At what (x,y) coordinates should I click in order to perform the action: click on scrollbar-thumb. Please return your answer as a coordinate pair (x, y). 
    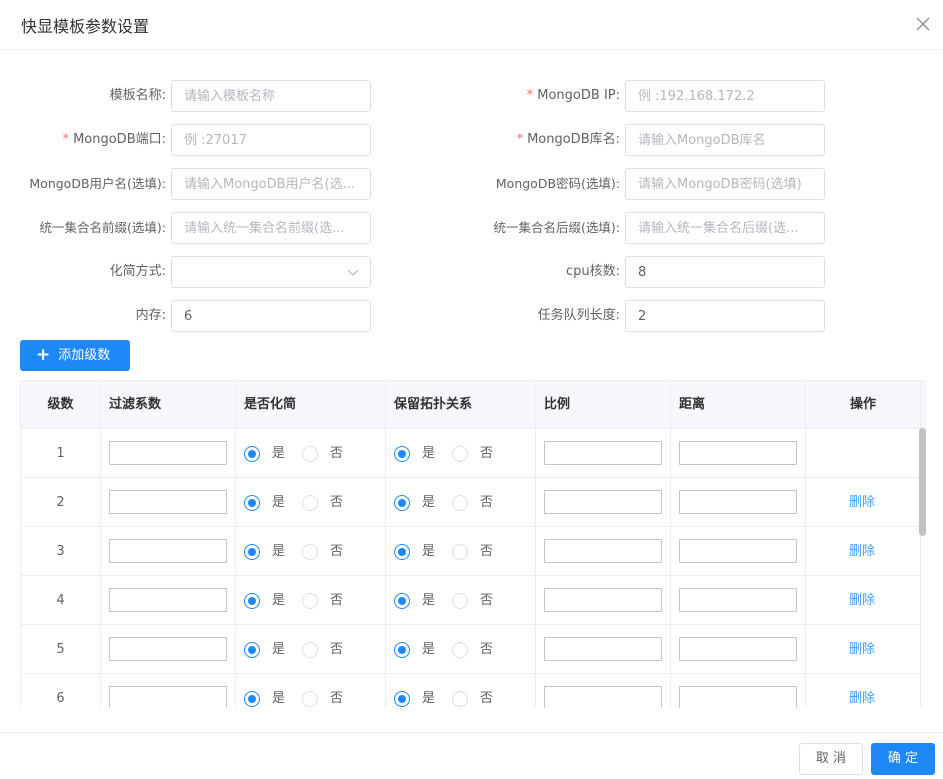
    Looking at the image, I should click on (922, 482).